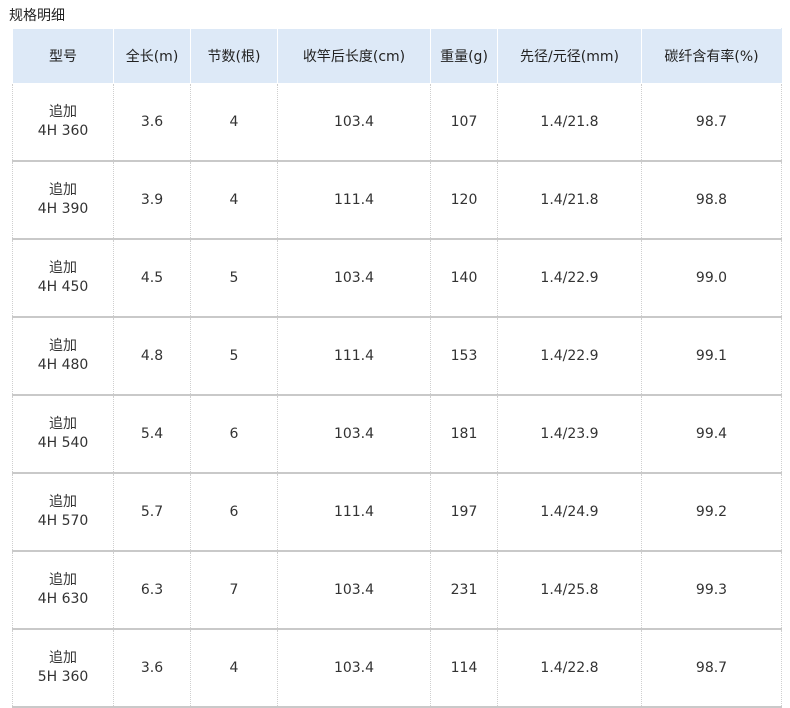  I want to click on table-row: 追加 4H 450 4.5 5 103.4 140 1.4/22.9 99.0, so click(397, 278).